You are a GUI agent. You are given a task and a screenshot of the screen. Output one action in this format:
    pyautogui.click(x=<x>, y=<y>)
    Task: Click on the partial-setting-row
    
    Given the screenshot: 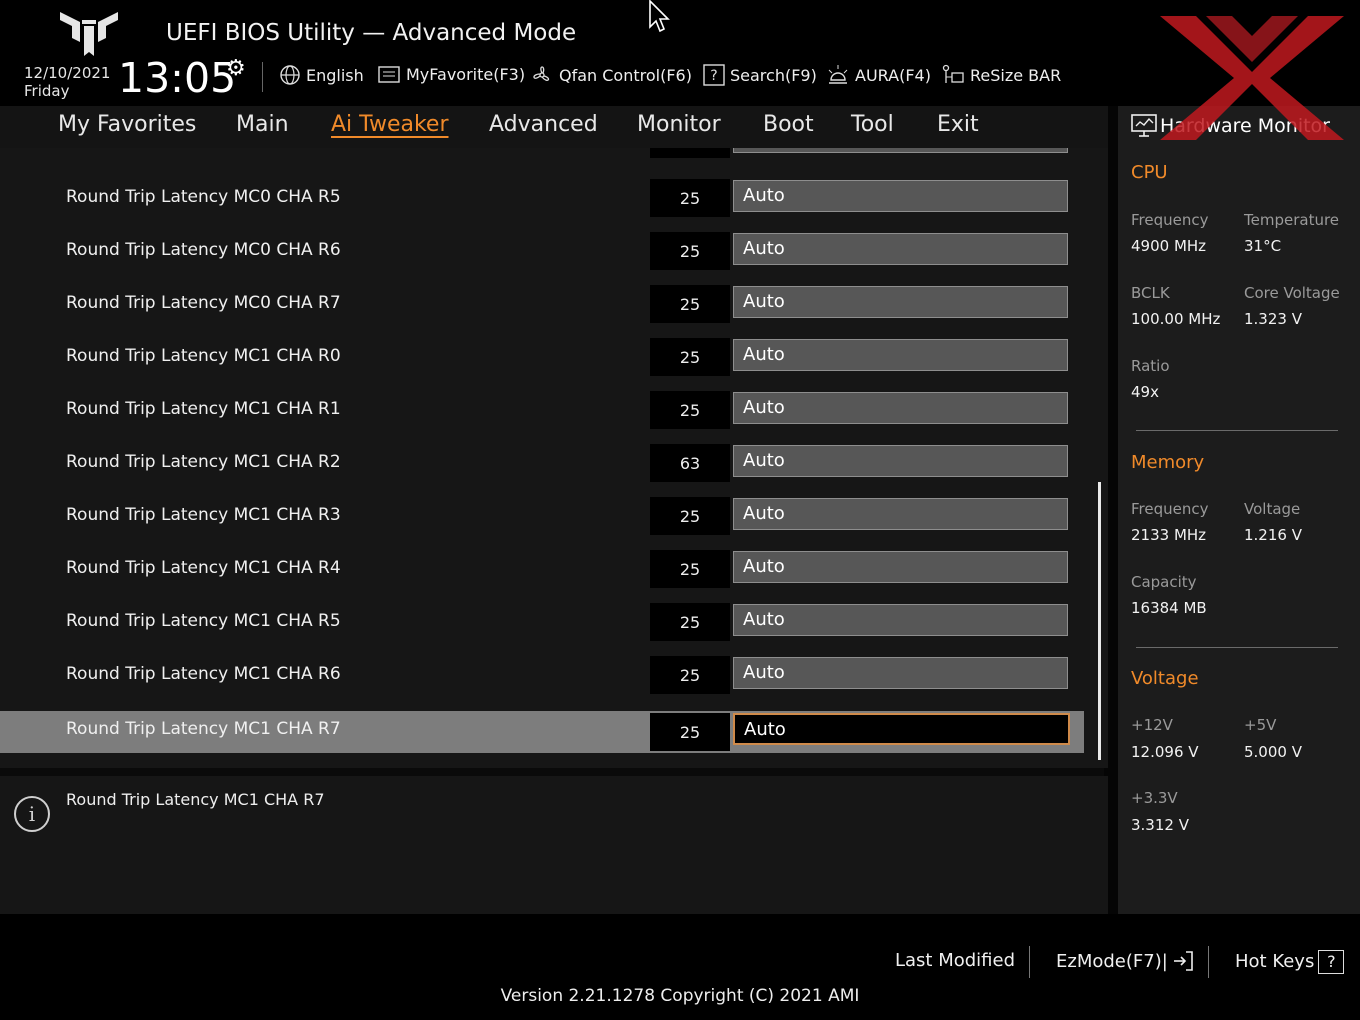 What is the action you would take?
    pyautogui.click(x=542, y=154)
    